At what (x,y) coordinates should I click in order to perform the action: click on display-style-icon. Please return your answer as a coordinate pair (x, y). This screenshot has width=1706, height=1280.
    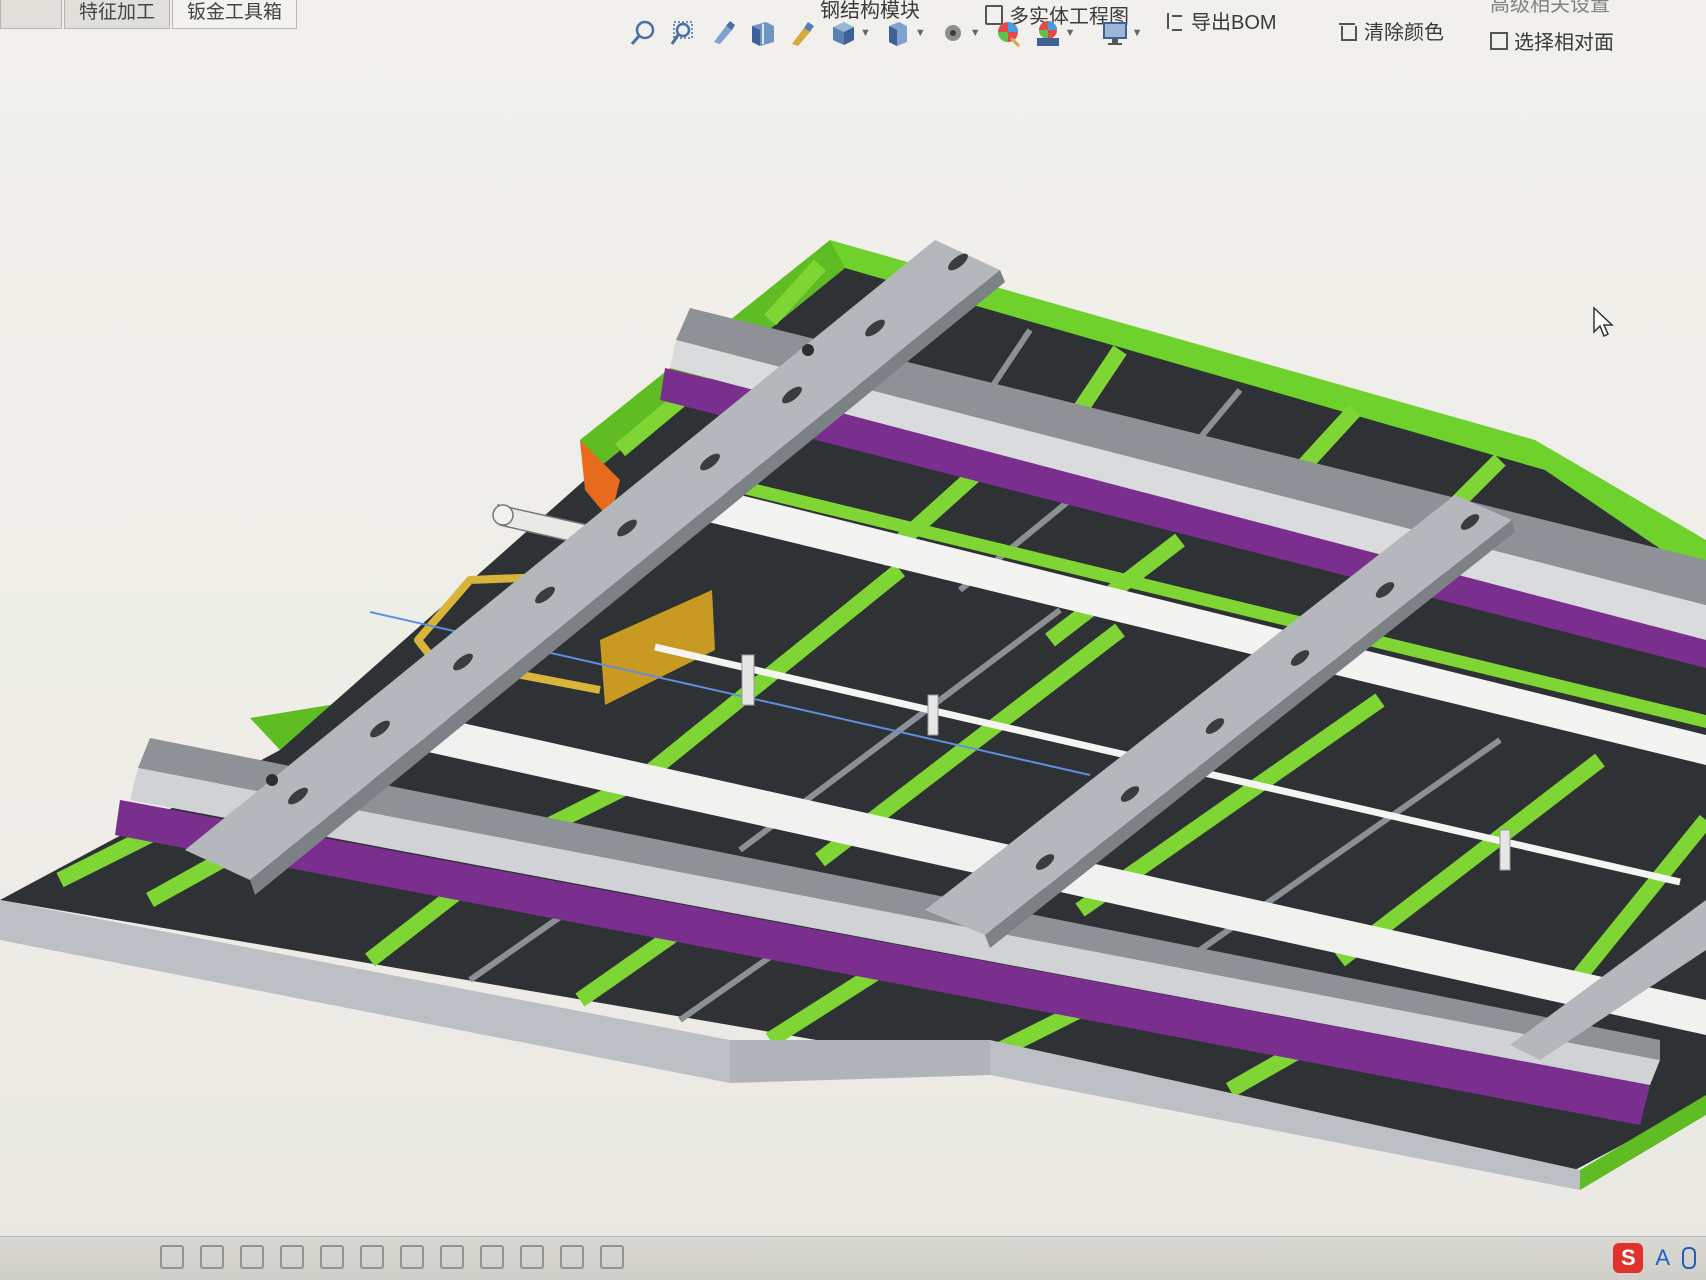
    Looking at the image, I should click on (898, 33).